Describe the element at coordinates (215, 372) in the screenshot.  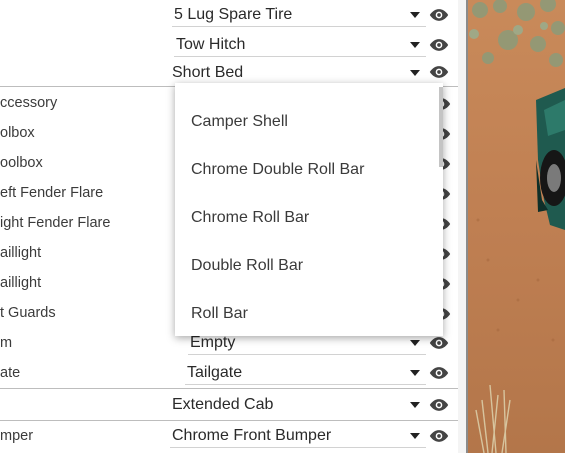
I see `part-select-value: Tailgate` at that location.